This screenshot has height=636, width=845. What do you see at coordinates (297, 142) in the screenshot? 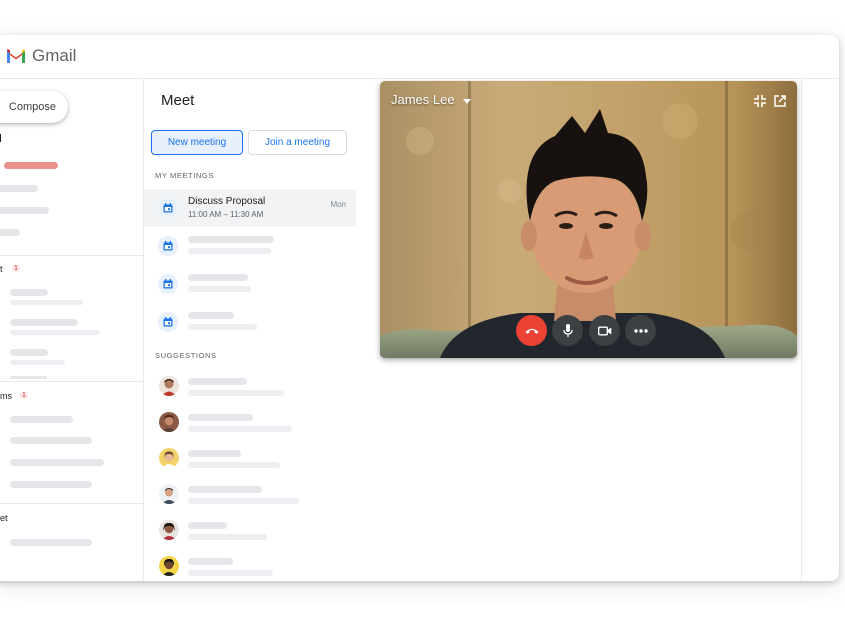
I see `join-meeting-button: Join a meeting` at bounding box center [297, 142].